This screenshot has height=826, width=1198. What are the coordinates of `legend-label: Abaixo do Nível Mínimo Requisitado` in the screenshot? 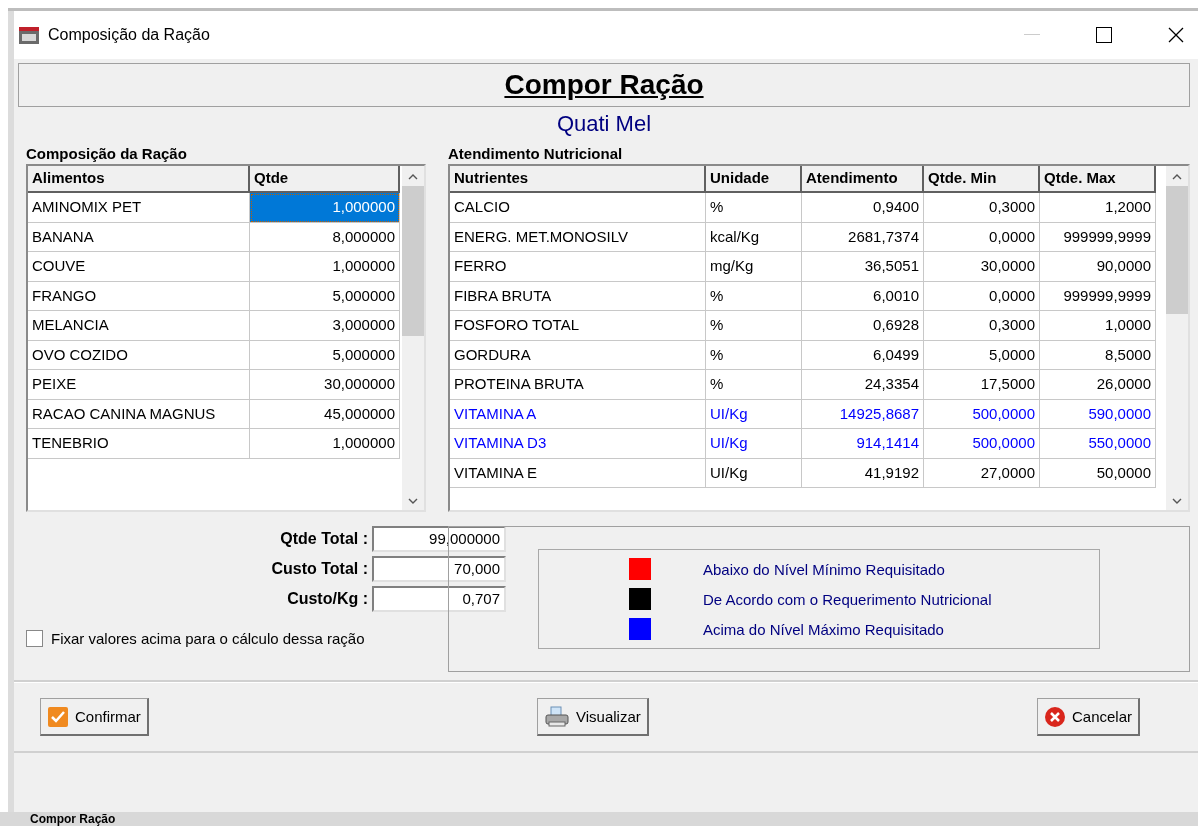 It's located at (824, 569).